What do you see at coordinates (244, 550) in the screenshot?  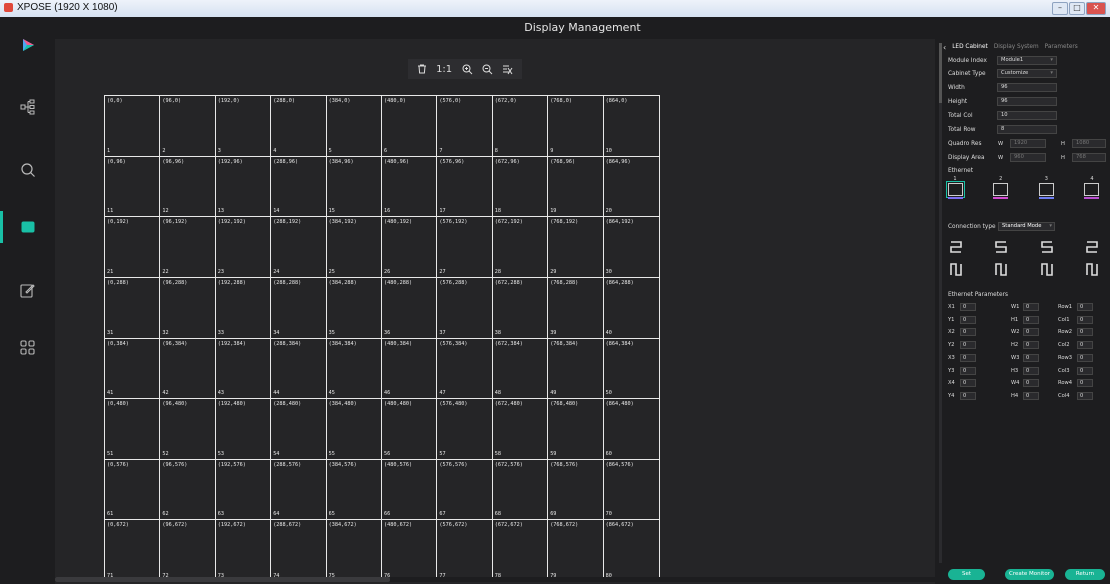 I see `cabinet-cell: (192,672) 73` at bounding box center [244, 550].